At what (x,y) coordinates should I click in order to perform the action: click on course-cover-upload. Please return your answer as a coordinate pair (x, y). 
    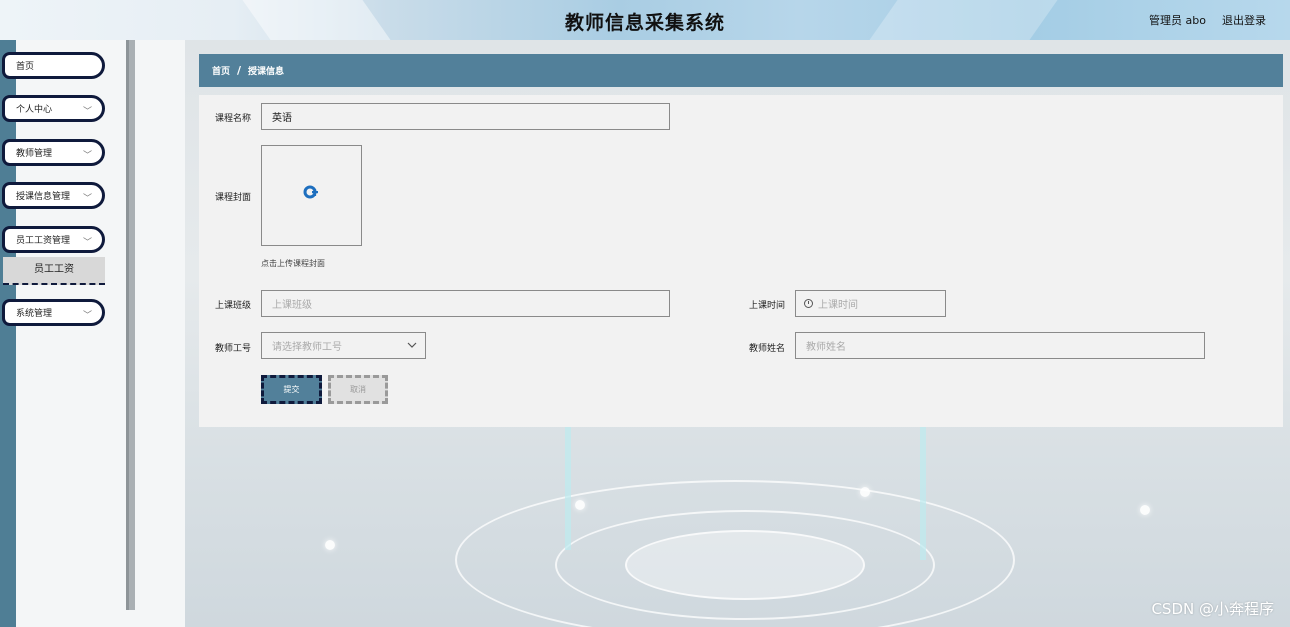
    Looking at the image, I should click on (311, 195).